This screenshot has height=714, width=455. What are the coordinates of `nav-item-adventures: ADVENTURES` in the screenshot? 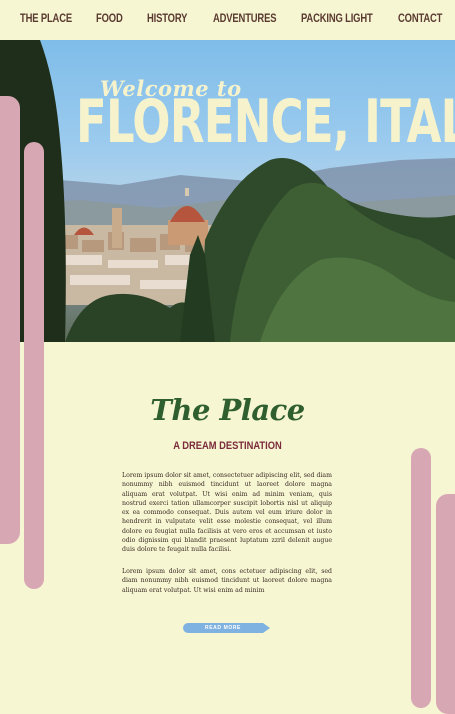 It's located at (244, 19).